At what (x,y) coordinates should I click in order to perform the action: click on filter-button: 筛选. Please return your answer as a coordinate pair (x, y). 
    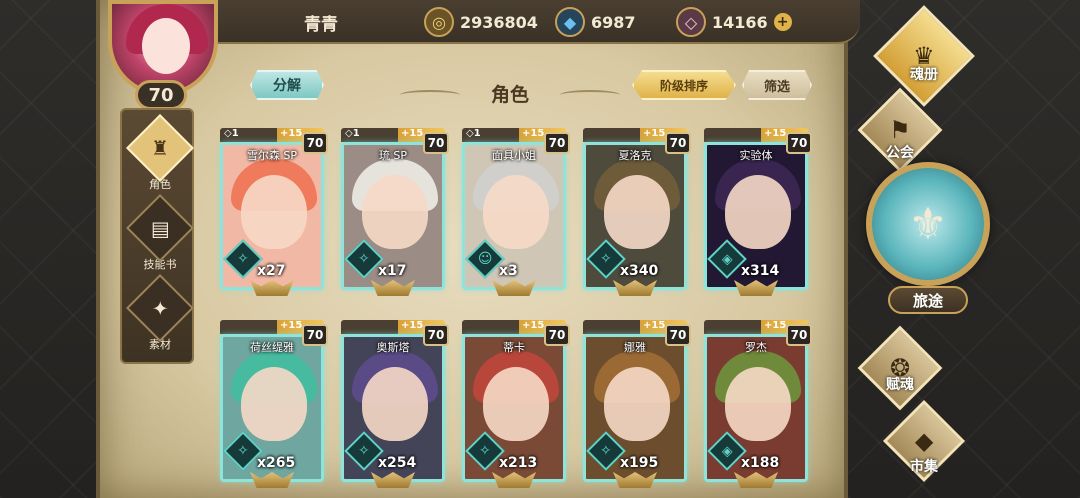
    Looking at the image, I should click on (777, 85).